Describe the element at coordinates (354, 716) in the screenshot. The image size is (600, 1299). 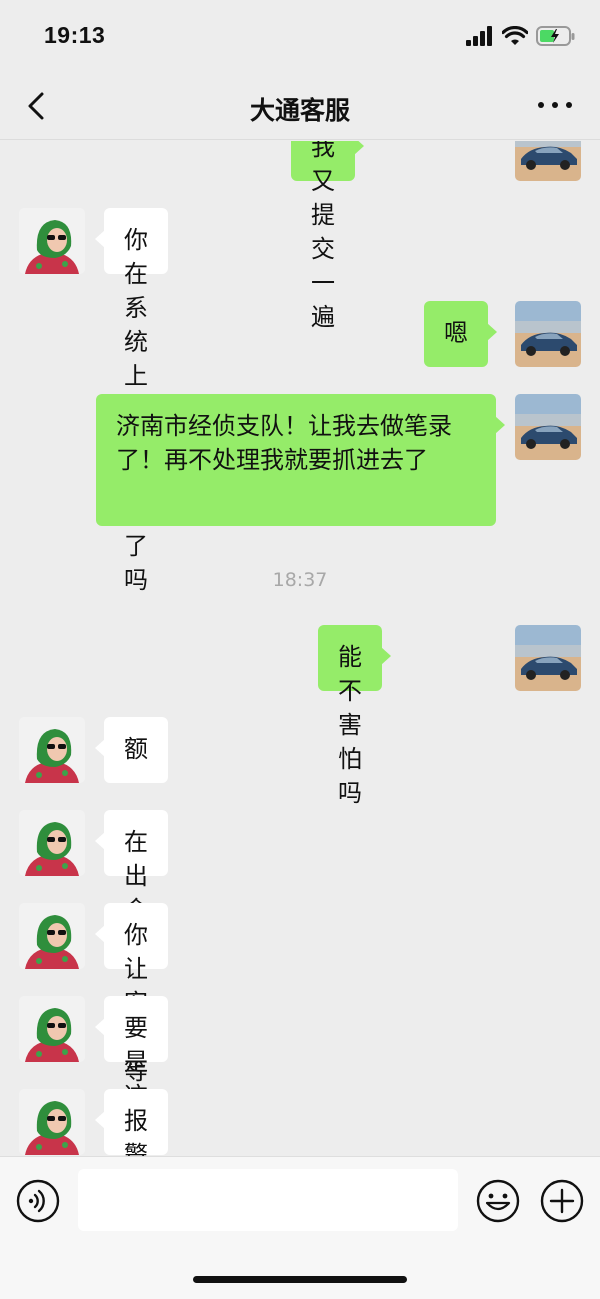
I see `message-bubble-self: 能不害怕吗` at that location.